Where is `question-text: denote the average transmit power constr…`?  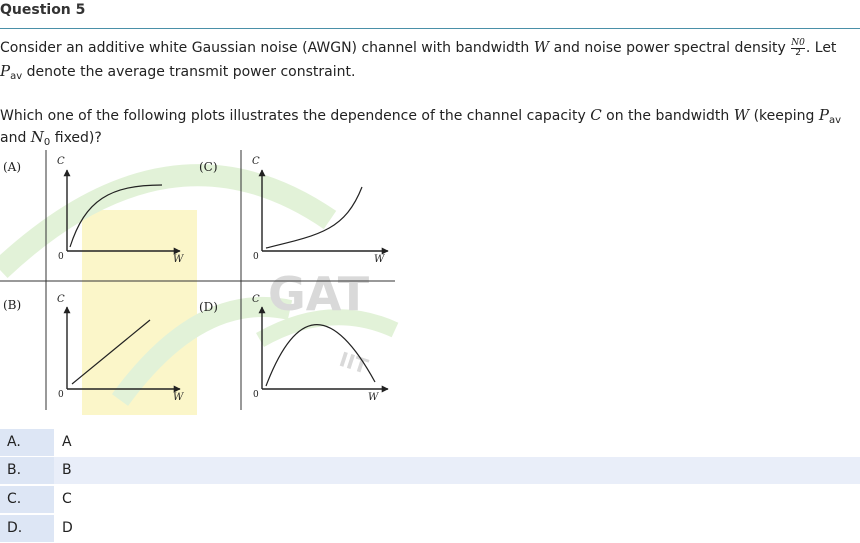
question-text: denote the average transmit power constr… is located at coordinates (191, 72).